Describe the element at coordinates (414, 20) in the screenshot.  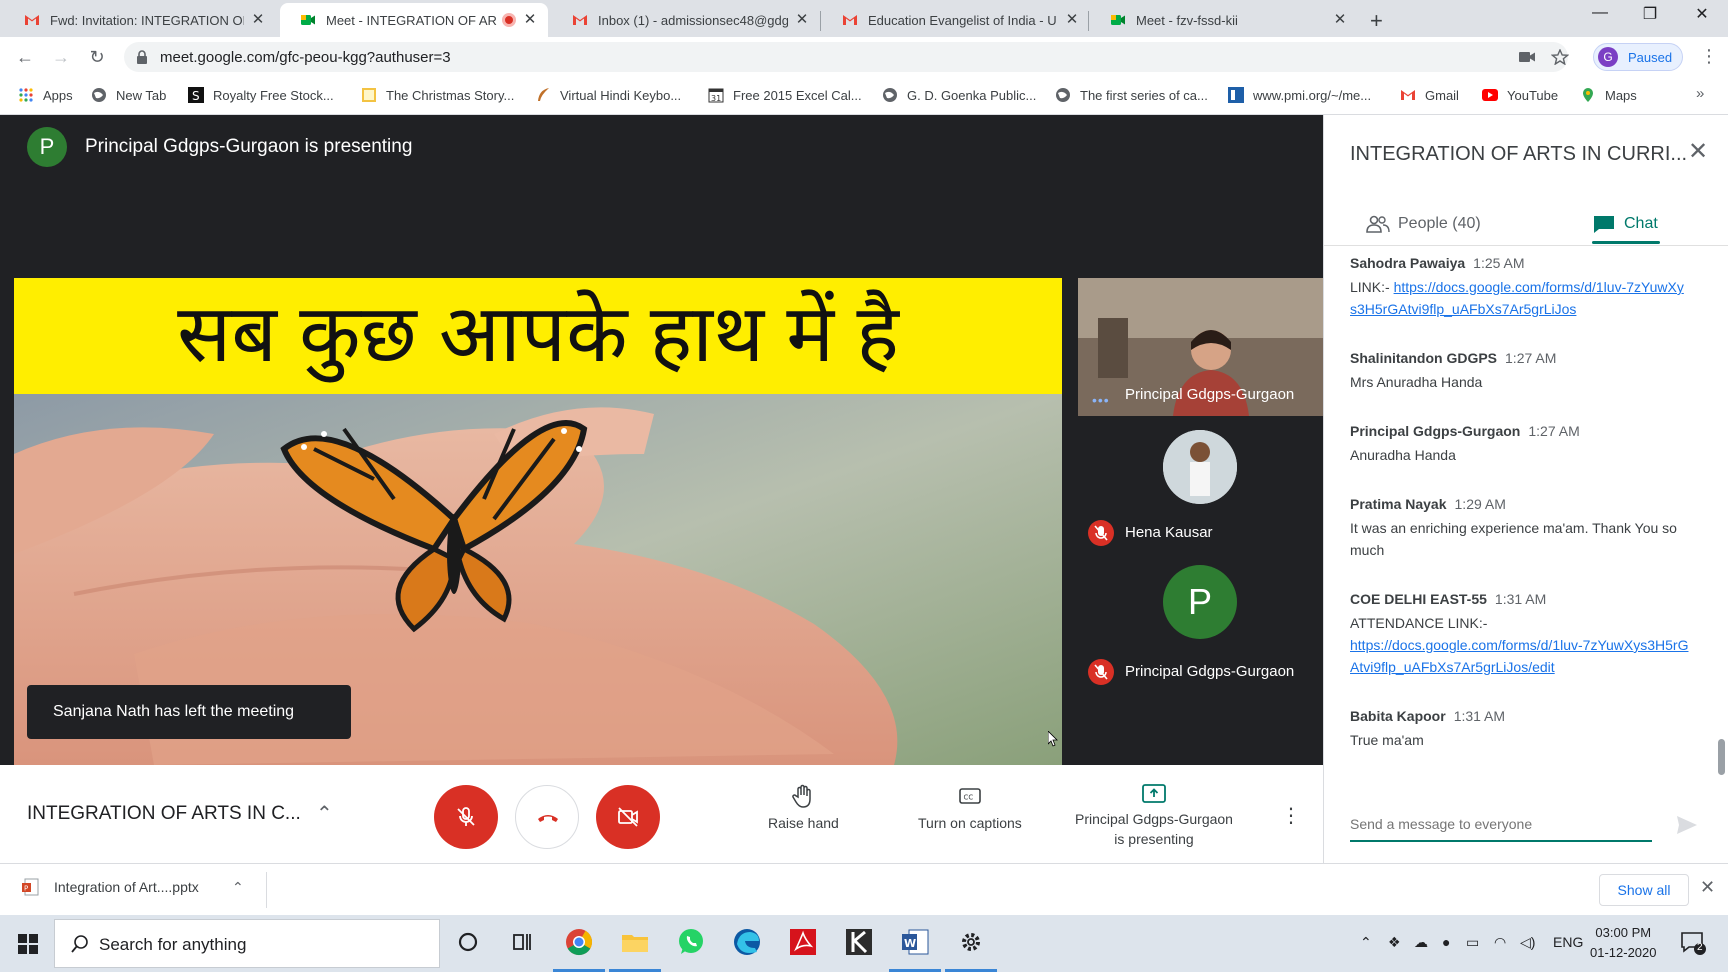
I see `browser-tab-active: Meet - INTEGRATION OF AR ✕` at that location.